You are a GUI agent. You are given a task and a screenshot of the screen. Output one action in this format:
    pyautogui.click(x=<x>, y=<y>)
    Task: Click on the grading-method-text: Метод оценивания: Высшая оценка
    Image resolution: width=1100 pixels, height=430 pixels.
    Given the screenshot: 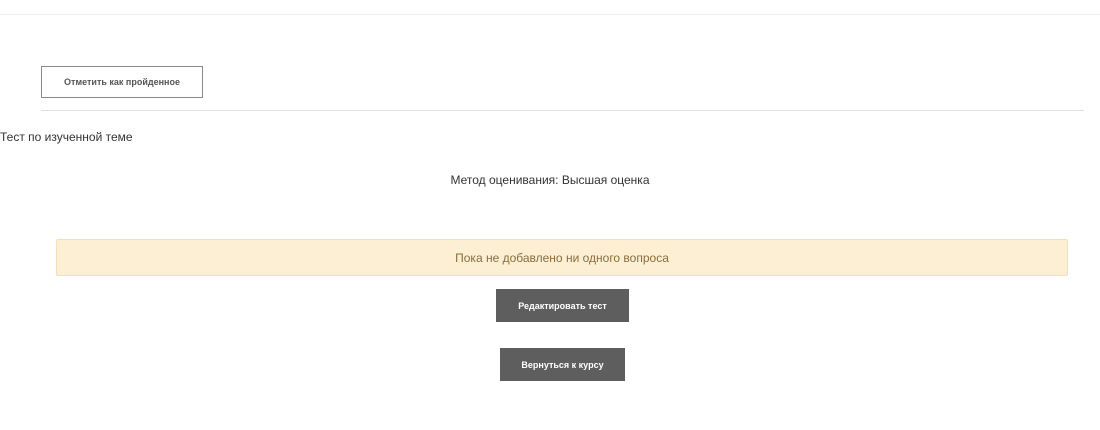 What is the action you would take?
    pyautogui.click(x=550, y=180)
    